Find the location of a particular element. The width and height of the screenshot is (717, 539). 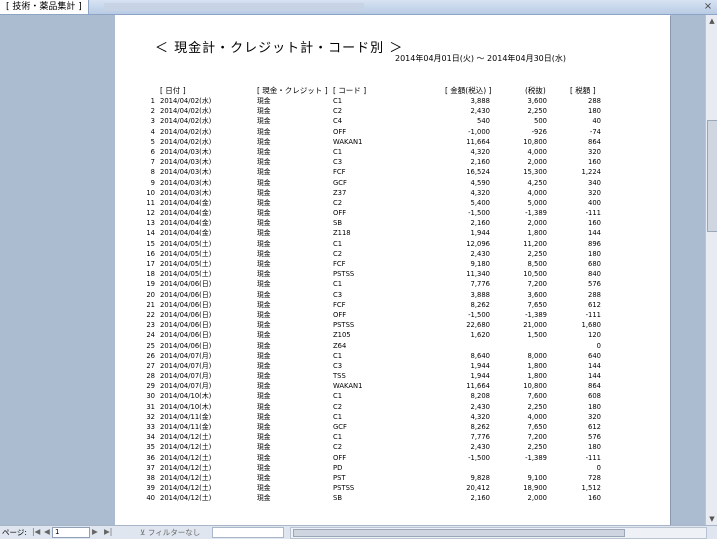

row-number: 33 is located at coordinates (150, 427).